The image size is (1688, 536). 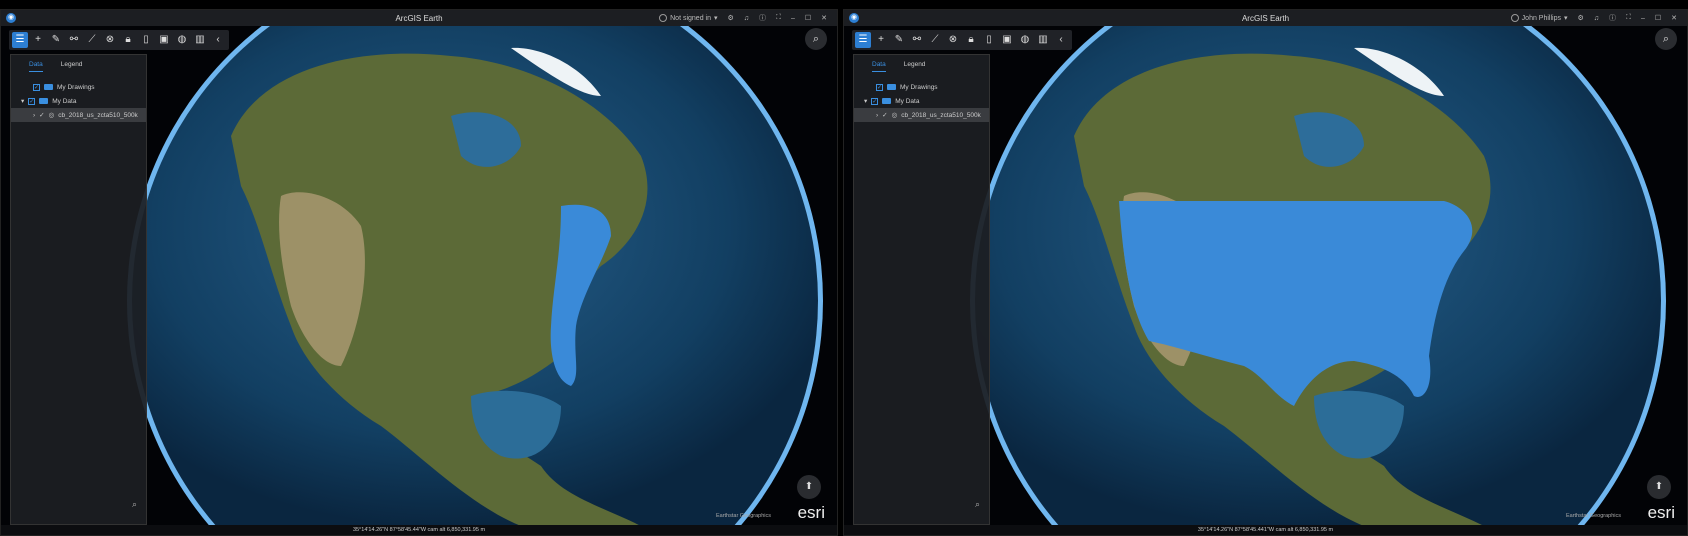 I want to click on user-name: John Phillips, so click(x=1541, y=18).